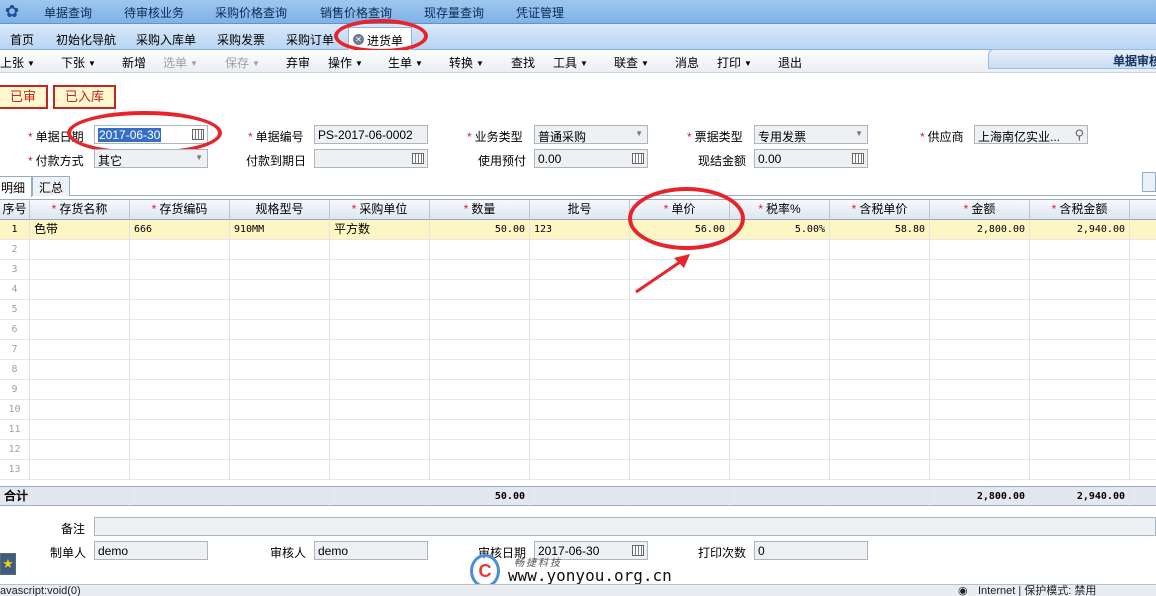  What do you see at coordinates (1079, 135) in the screenshot?
I see `search-icon: ⚲` at bounding box center [1079, 135].